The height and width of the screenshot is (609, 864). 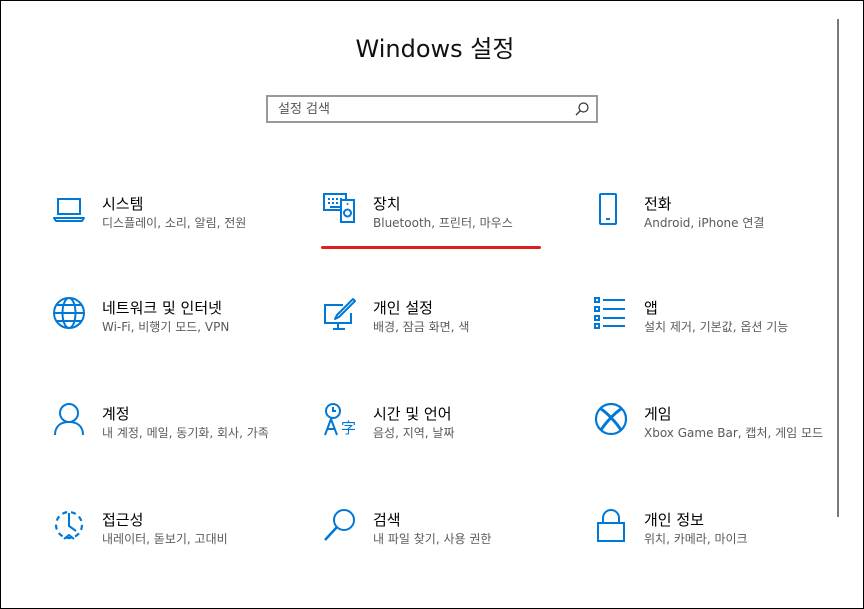 I want to click on highlight-underline, so click(x=431, y=247).